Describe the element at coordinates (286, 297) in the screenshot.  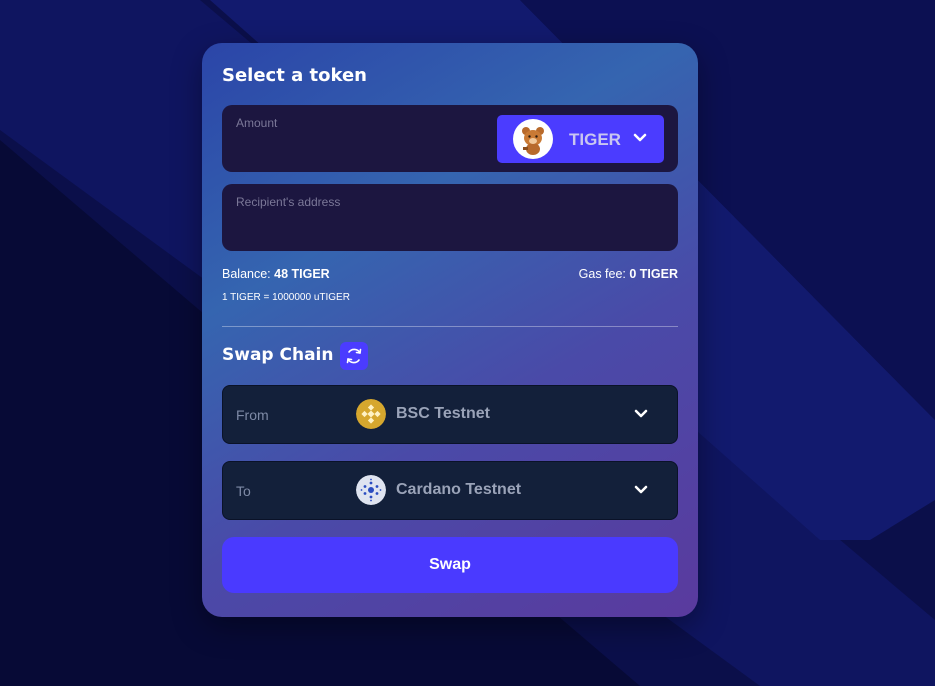
I see `conversion-rate: 1 TIGER = 1000000 uTIGER` at that location.